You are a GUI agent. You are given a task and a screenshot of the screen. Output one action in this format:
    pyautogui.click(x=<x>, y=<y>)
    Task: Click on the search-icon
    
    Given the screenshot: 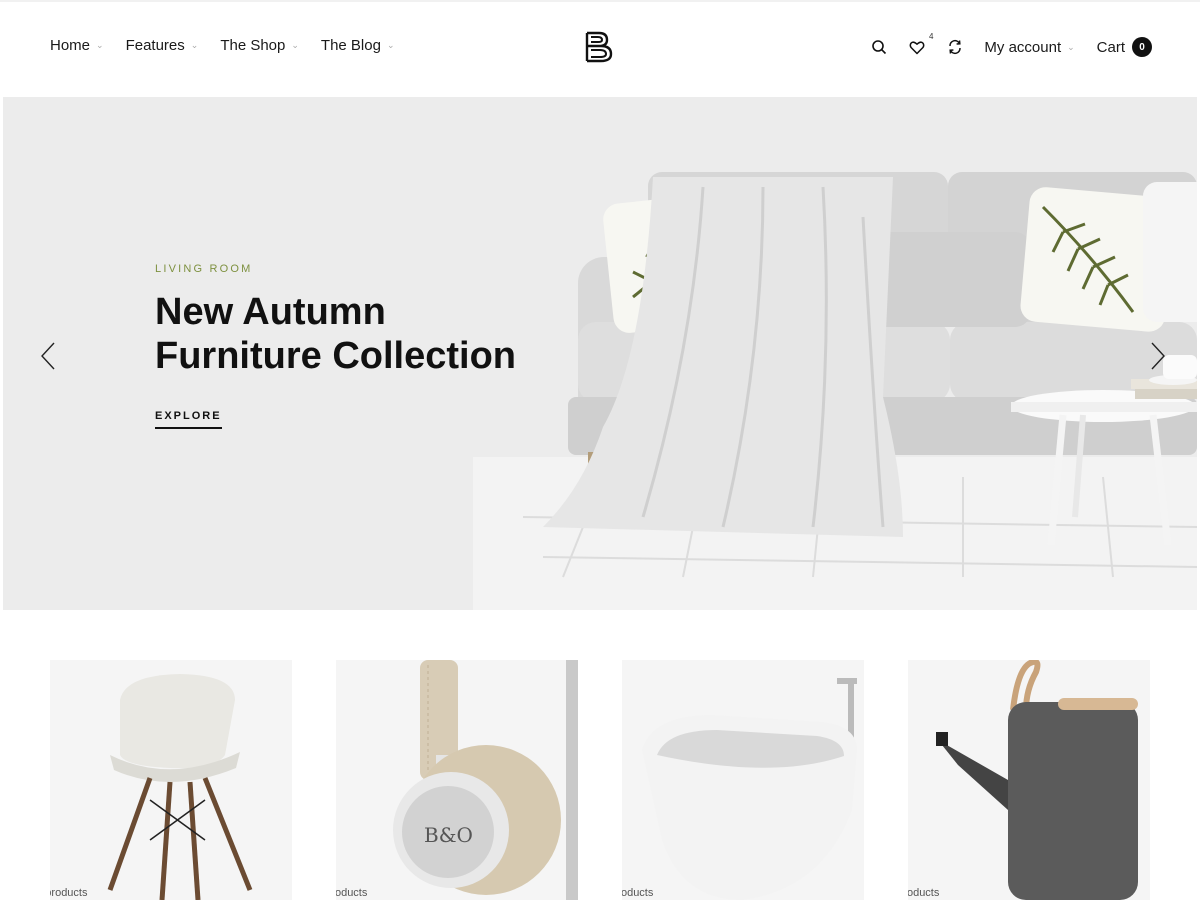 What is the action you would take?
    pyautogui.click(x=879, y=47)
    